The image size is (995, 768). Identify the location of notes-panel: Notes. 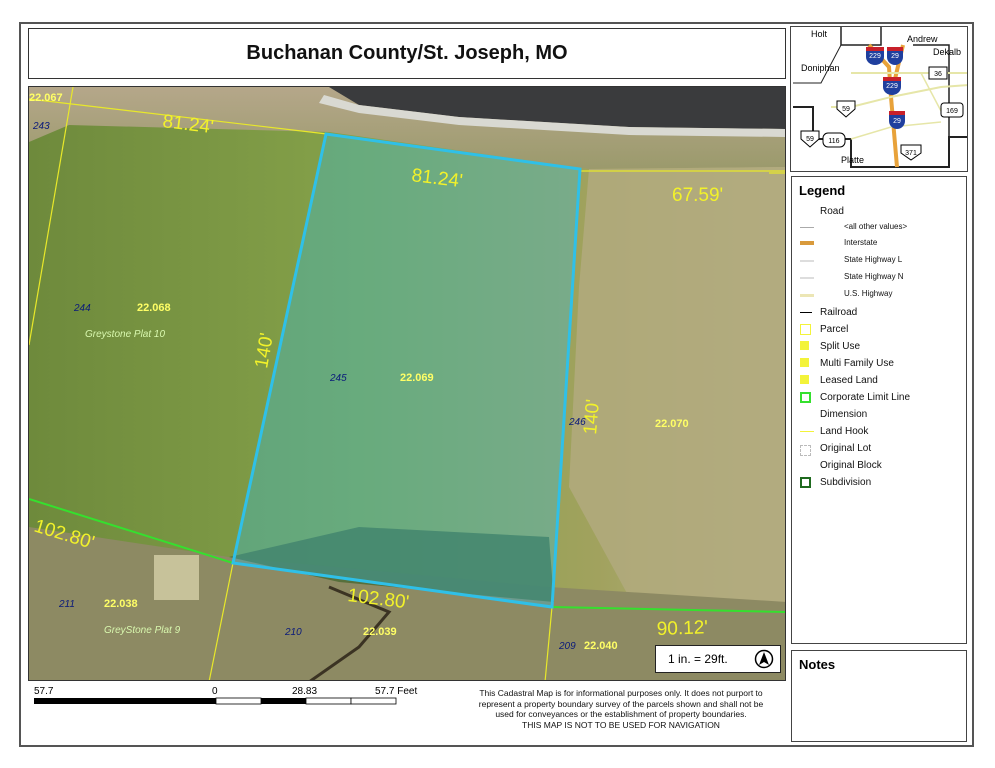
(879, 696).